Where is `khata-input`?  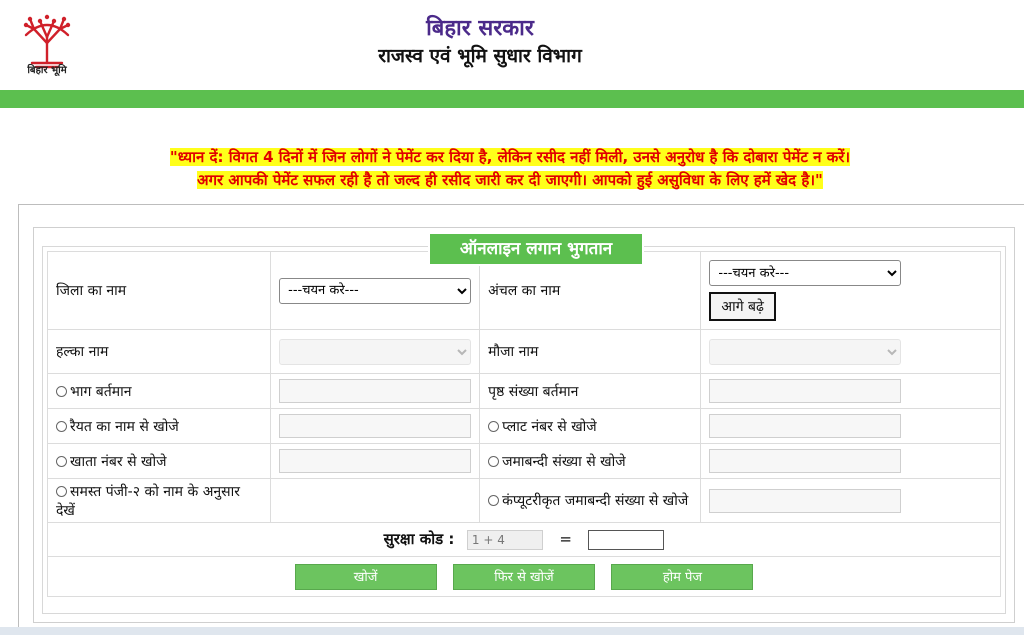 khata-input is located at coordinates (375, 461).